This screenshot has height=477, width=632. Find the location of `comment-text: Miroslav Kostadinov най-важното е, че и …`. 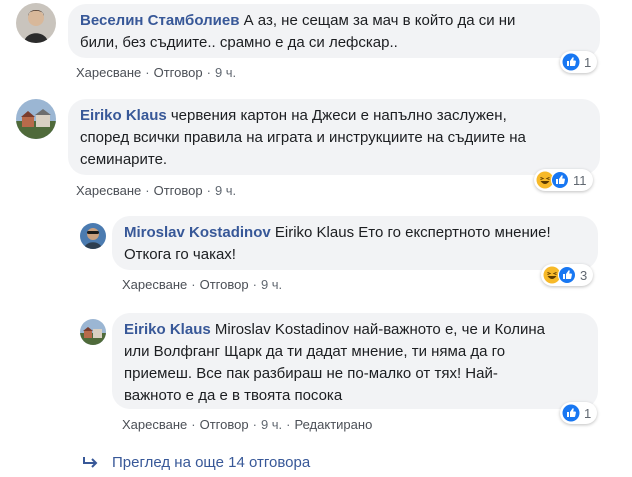

comment-text: Miroslav Kostadinov най-важното е, че и … is located at coordinates (378, 329).